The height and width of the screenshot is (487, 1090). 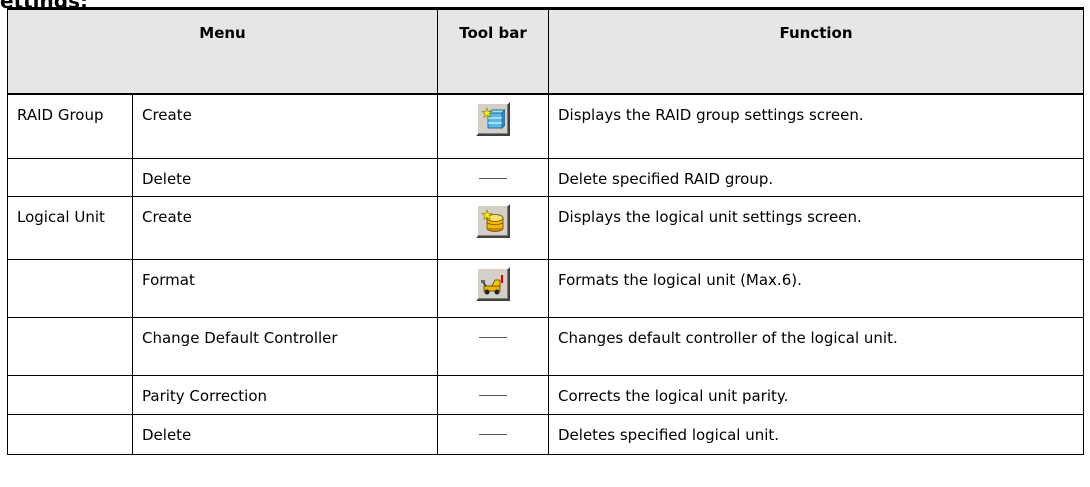 I want to click on raid-group-create-icon, so click(x=493, y=117).